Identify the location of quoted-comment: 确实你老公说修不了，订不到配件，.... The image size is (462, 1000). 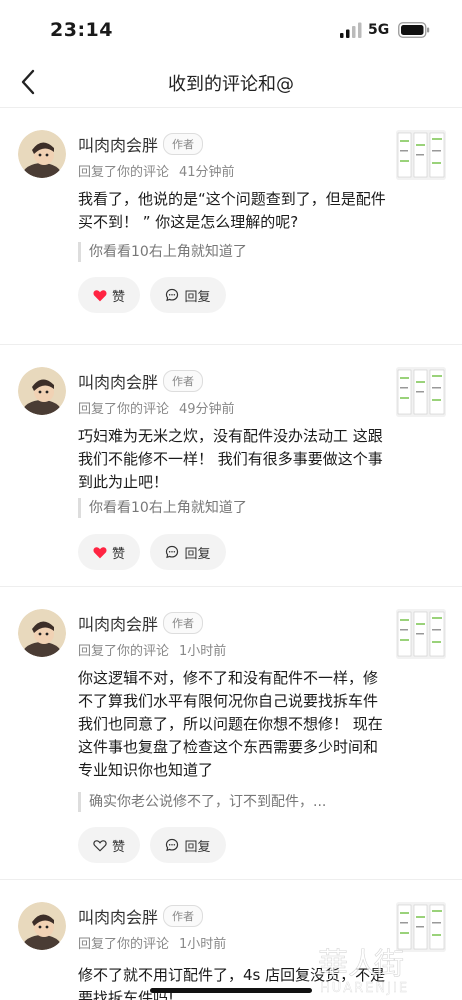
(238, 802).